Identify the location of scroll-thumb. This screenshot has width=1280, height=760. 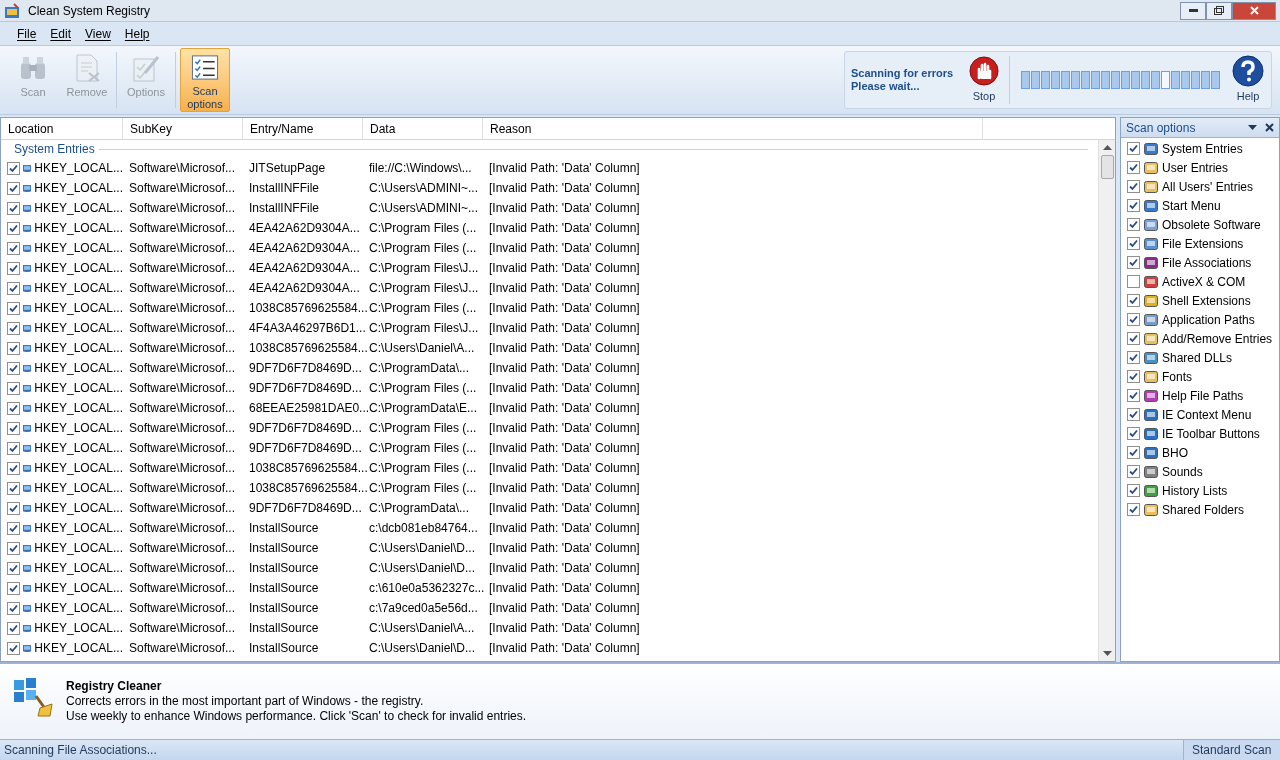
(1107, 167).